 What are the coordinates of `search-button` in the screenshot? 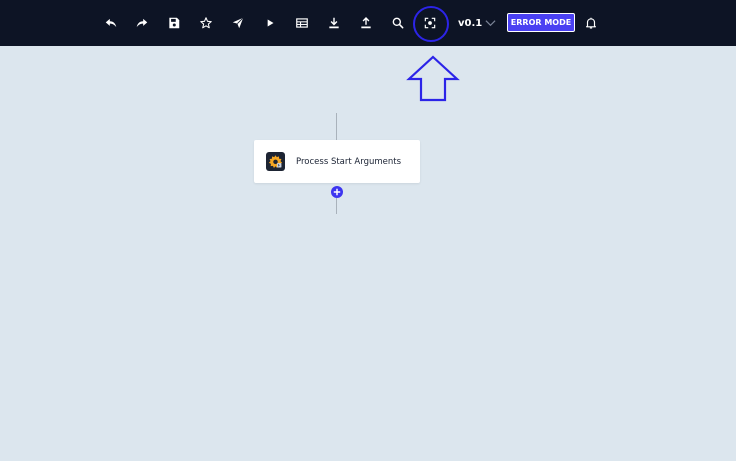 It's located at (398, 23).